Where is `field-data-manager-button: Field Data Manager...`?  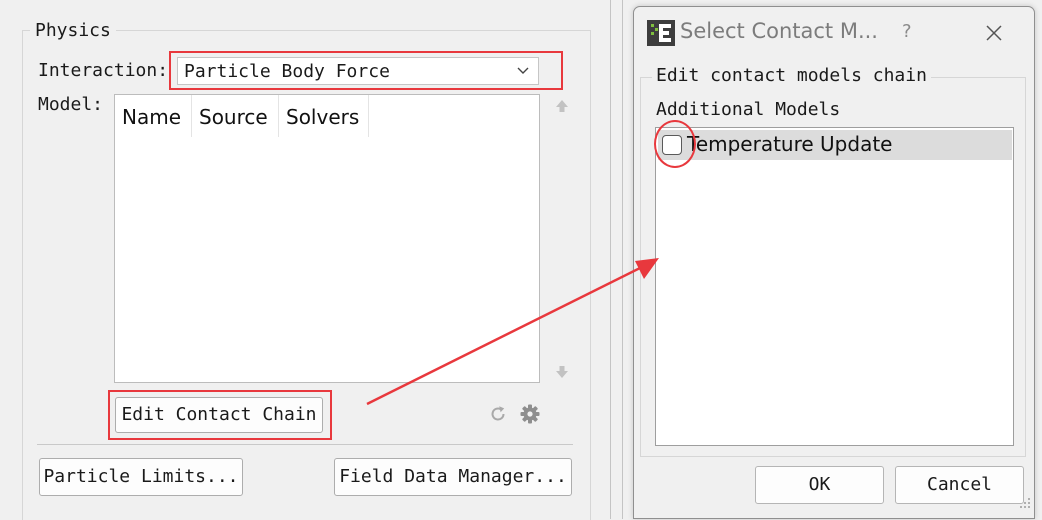
field-data-manager-button: Field Data Manager... is located at coordinates (453, 477).